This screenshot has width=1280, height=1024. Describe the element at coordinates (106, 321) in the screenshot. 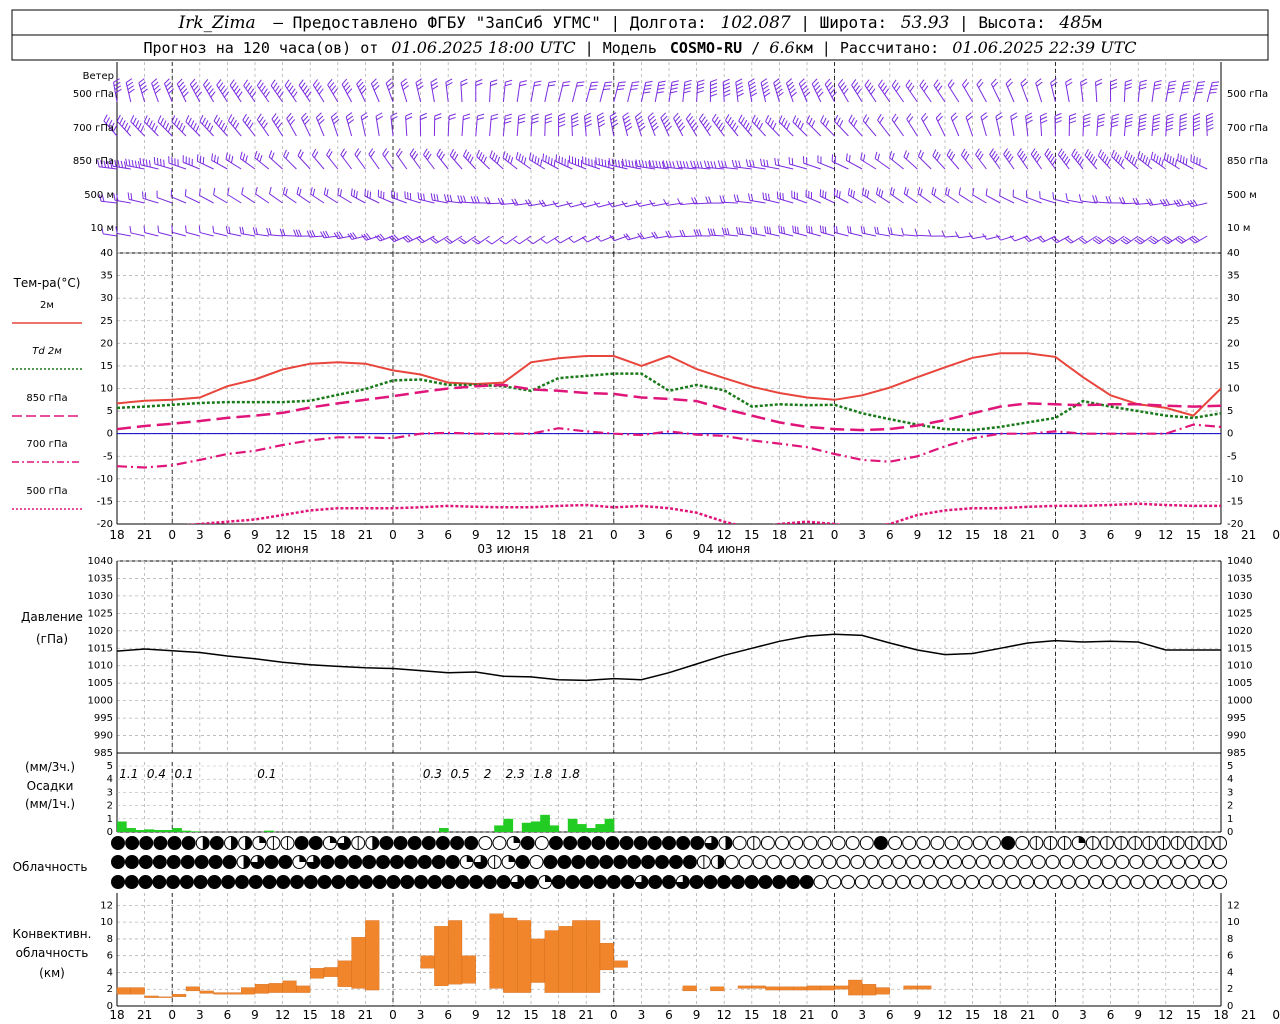

I see `temp-ytick-left: 25` at that location.